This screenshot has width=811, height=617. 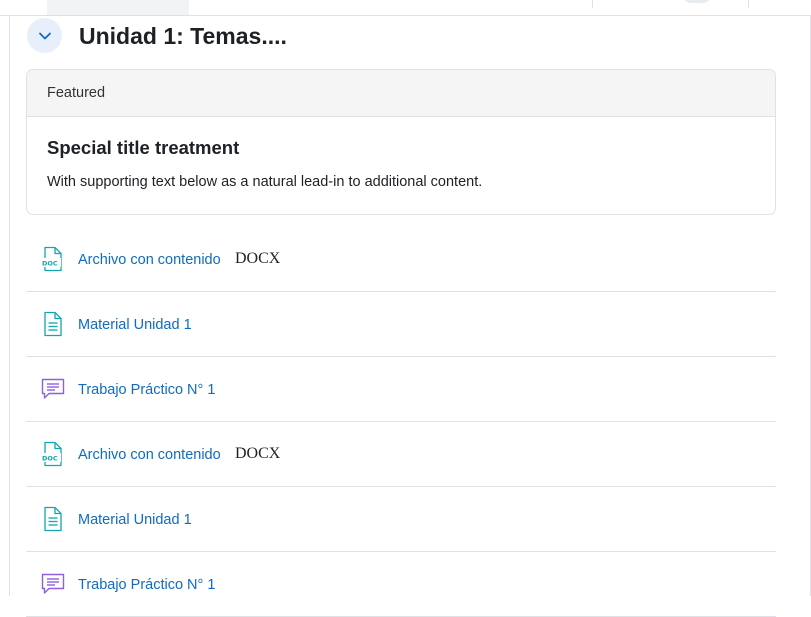 I want to click on avatar, so click(x=697, y=1).